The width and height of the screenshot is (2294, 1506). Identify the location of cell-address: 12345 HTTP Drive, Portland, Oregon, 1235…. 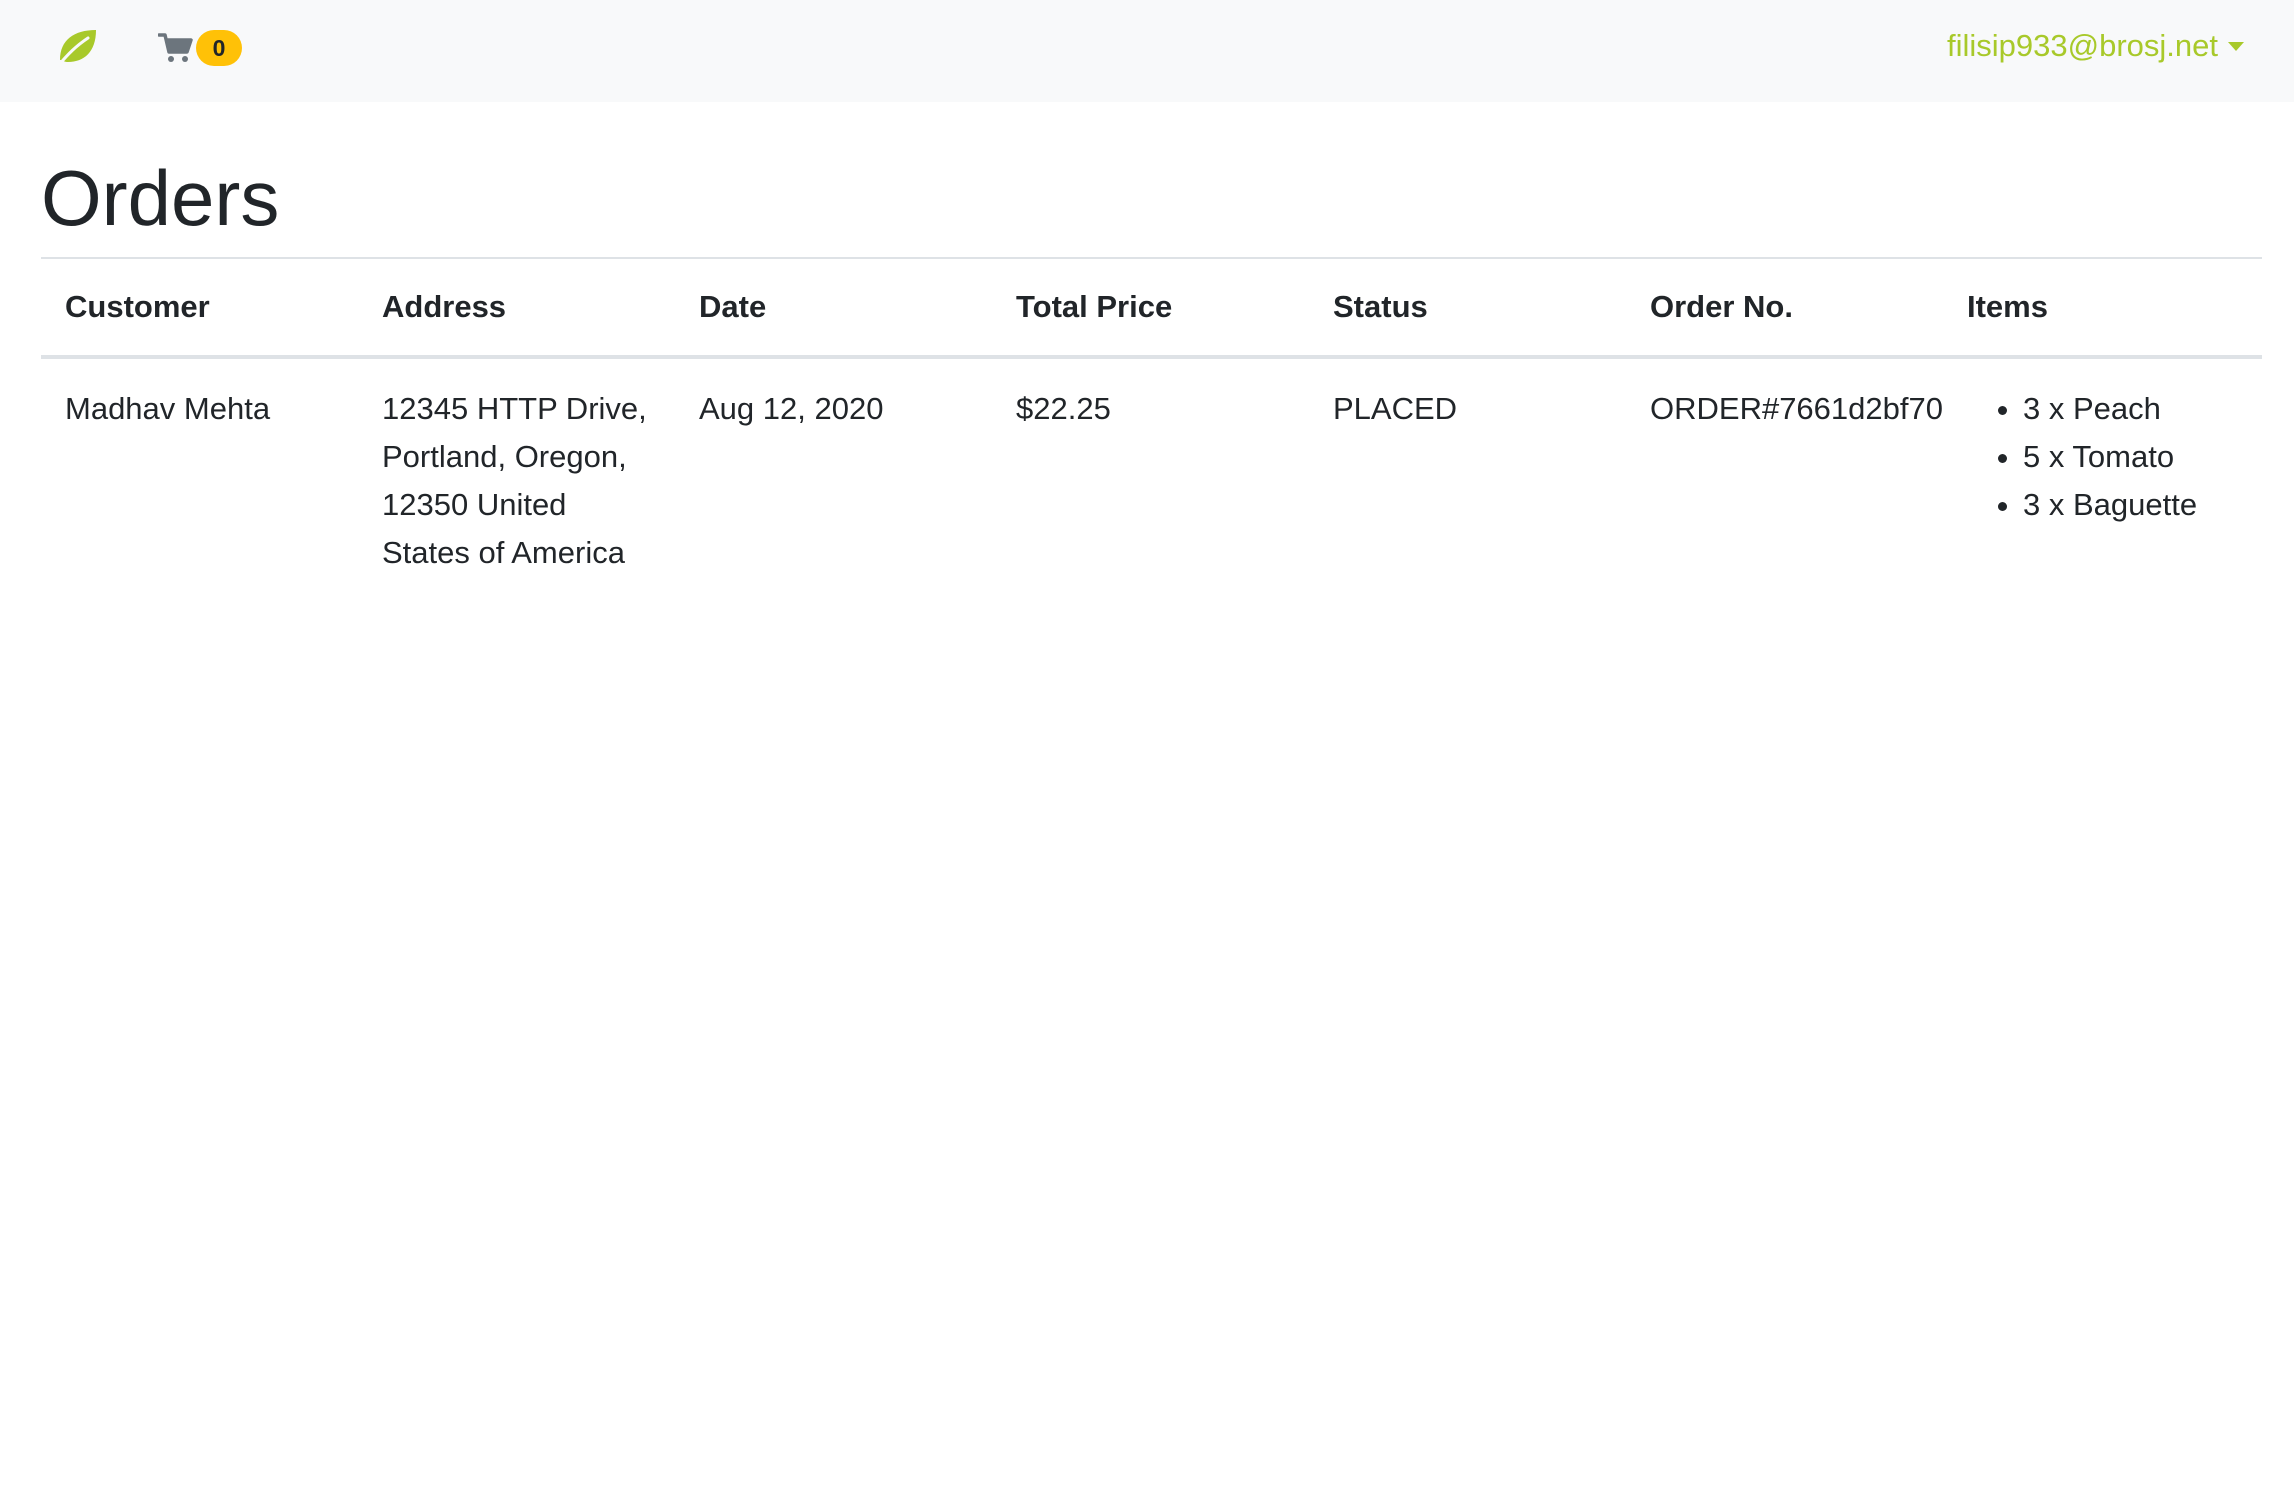
(514, 480).